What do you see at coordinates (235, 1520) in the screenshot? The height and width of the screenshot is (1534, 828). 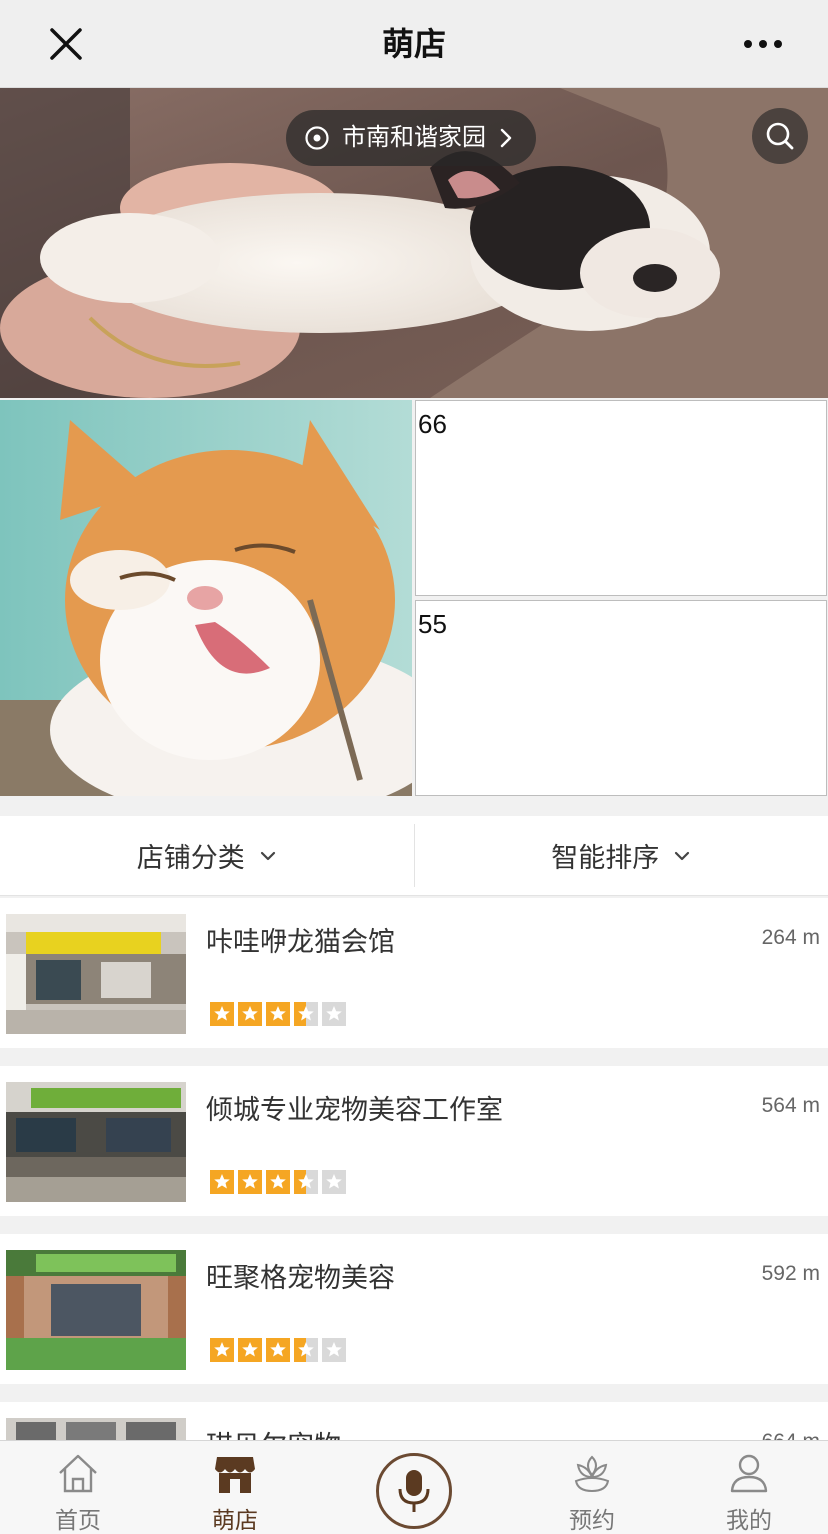 I see `tab-shop-label: 萌店` at bounding box center [235, 1520].